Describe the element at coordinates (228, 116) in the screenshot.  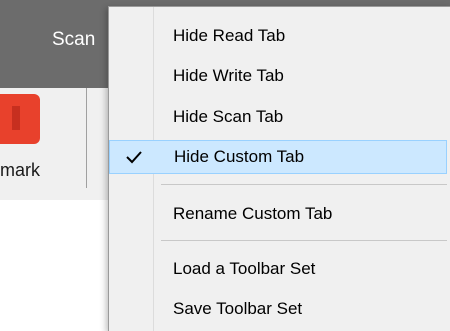
I see `menu-item-label: Hide Scan Tab` at that location.